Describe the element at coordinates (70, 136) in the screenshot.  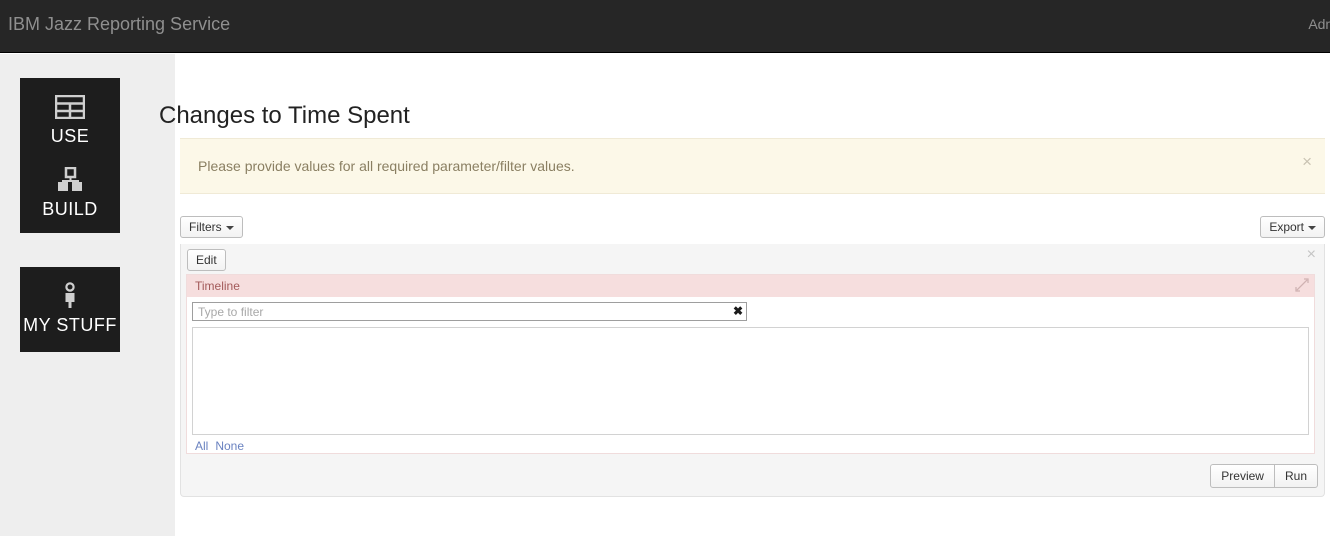
I see `sidebar-item-use-label: USE` at that location.